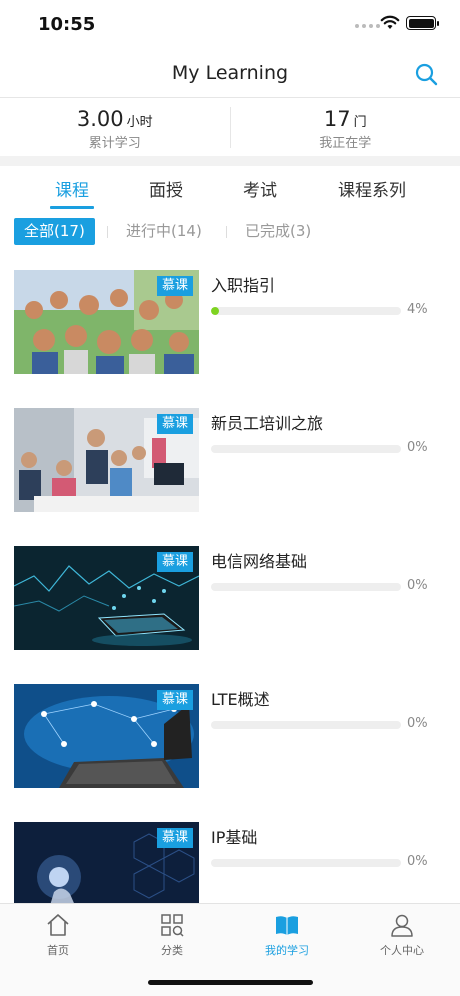 The height and width of the screenshot is (996, 460). I want to click on filter-all: 全部(17), so click(54, 231).